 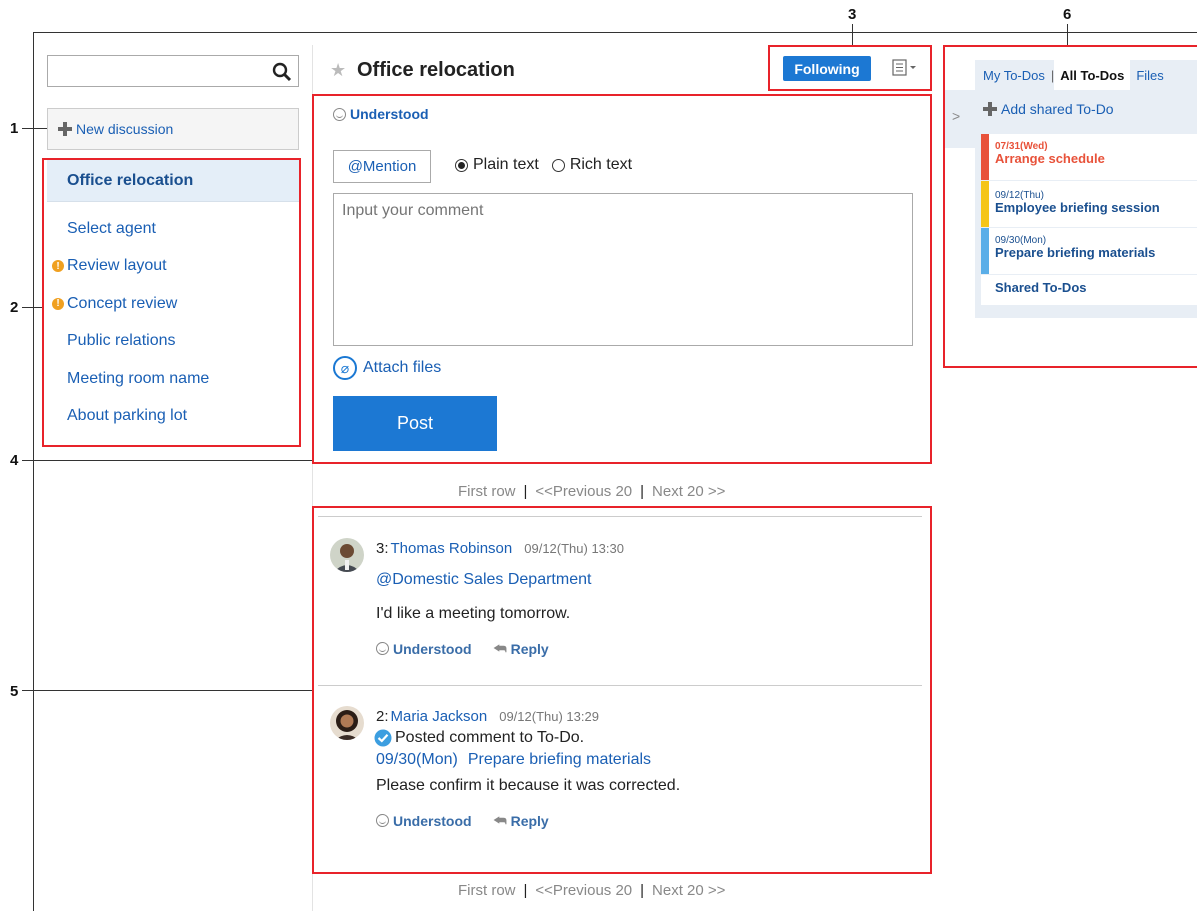 I want to click on todo-note: Posted comment to To-Do., so click(x=527, y=738).